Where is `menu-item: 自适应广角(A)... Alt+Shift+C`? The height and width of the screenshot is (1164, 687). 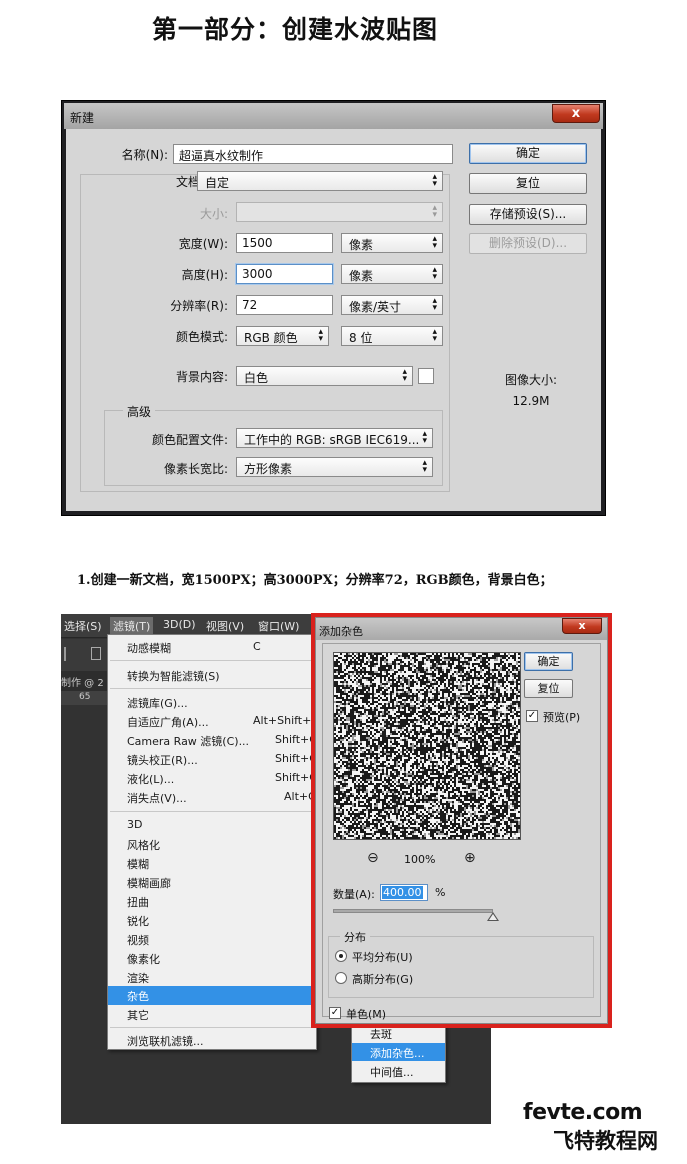
menu-item: 自适应广角(A)... Alt+Shift+C is located at coordinates (213, 721).